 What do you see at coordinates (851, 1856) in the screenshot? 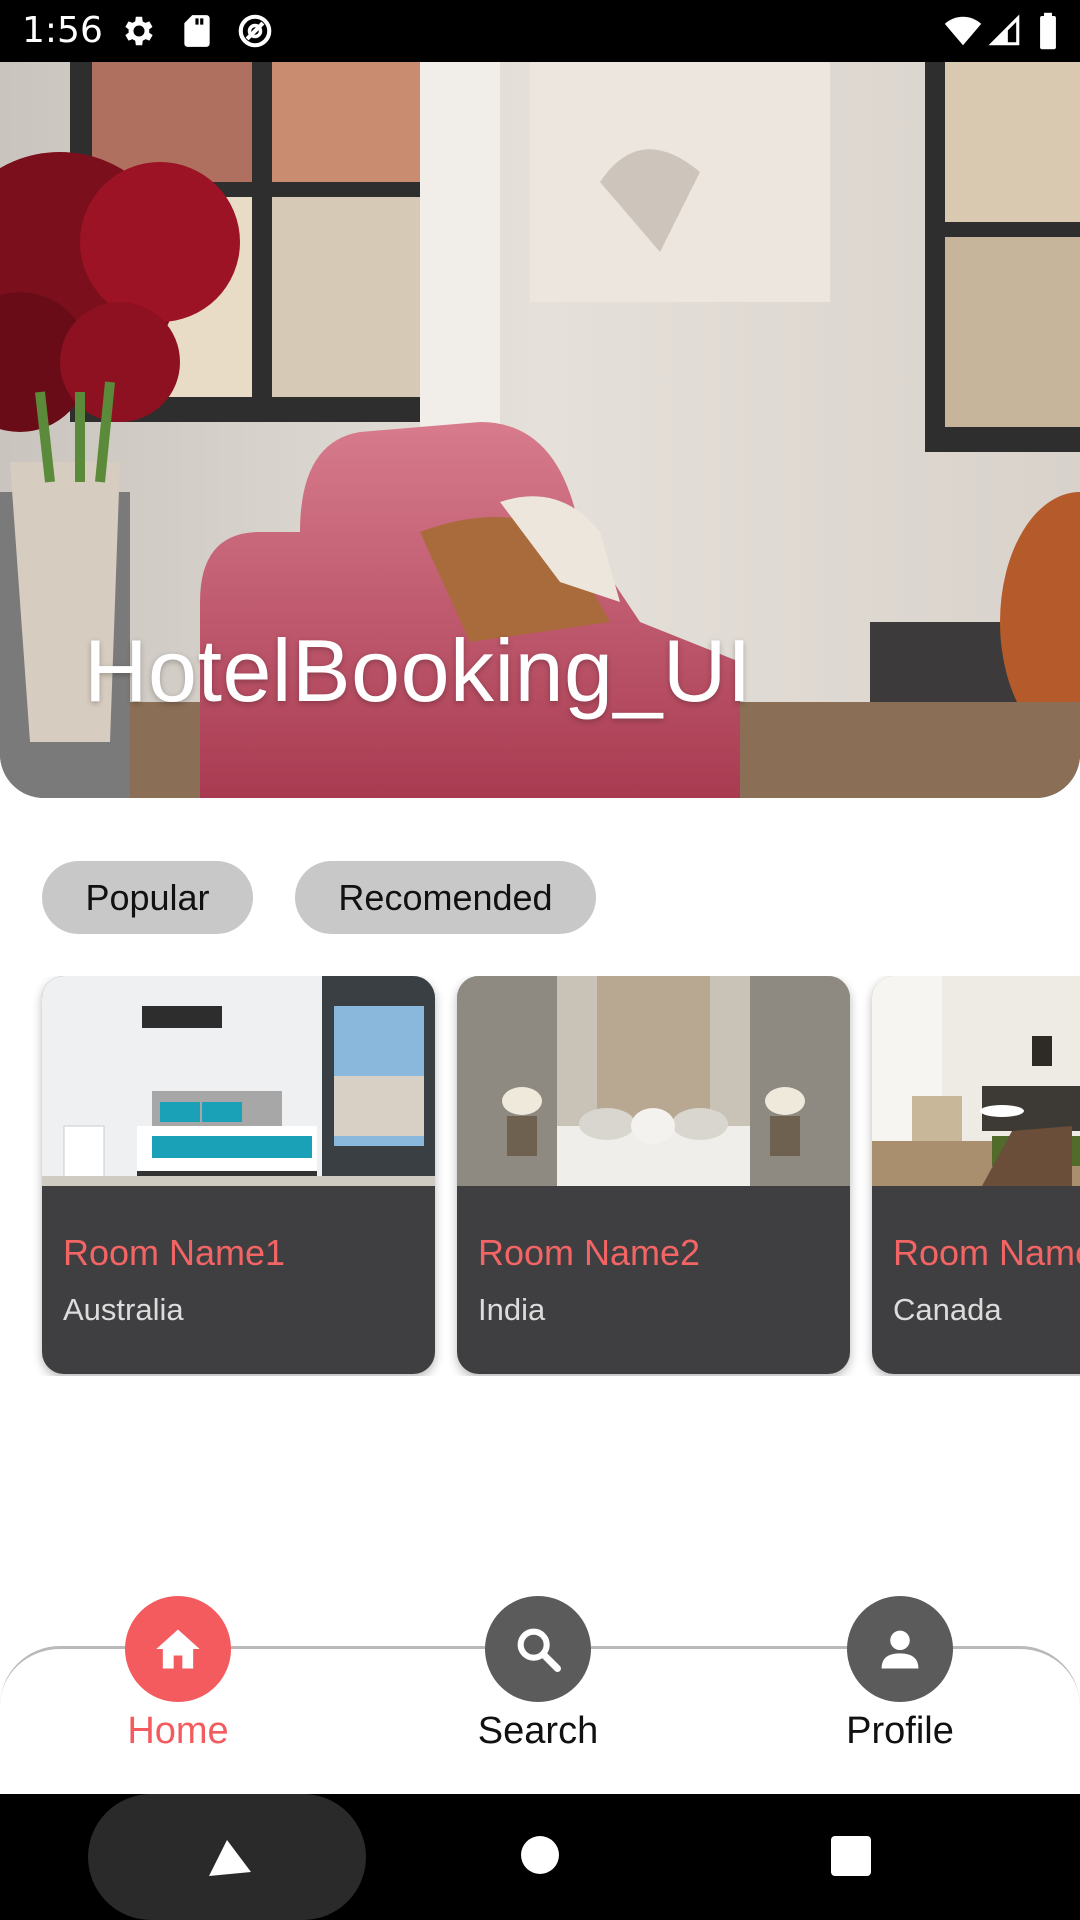
I see `recents-icon` at bounding box center [851, 1856].